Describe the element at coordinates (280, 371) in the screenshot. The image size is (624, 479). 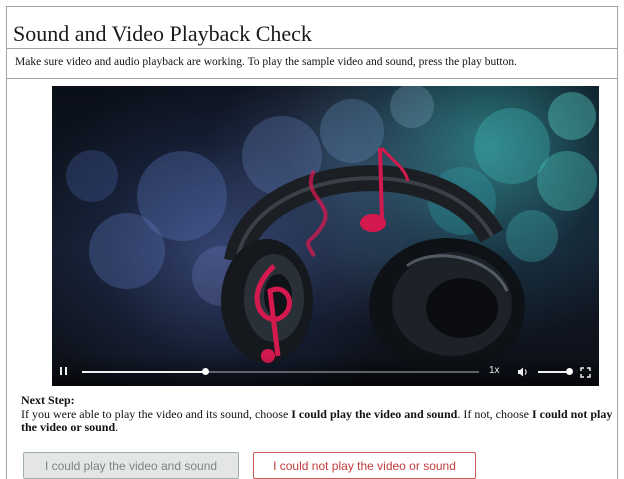
I see `progress-bar` at that location.